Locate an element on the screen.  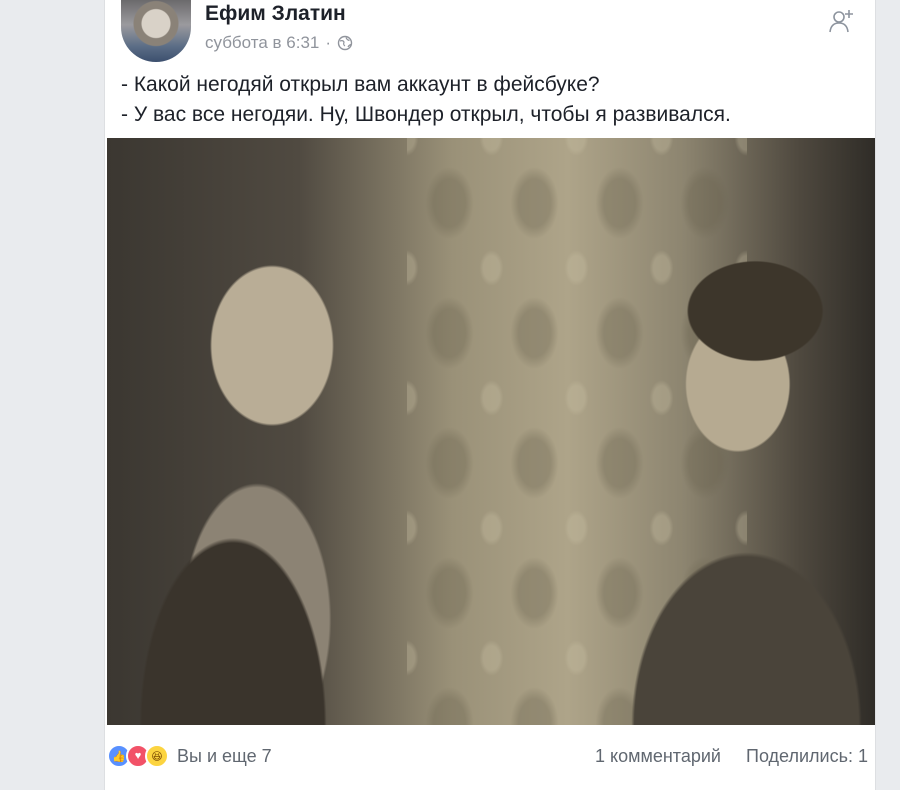
add-friend-icon is located at coordinates (842, 21).